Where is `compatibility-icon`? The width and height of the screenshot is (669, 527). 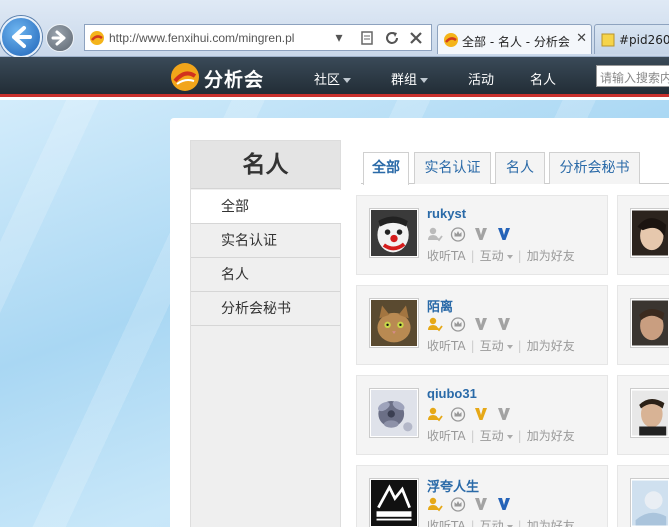
compatibility-icon is located at coordinates (367, 38).